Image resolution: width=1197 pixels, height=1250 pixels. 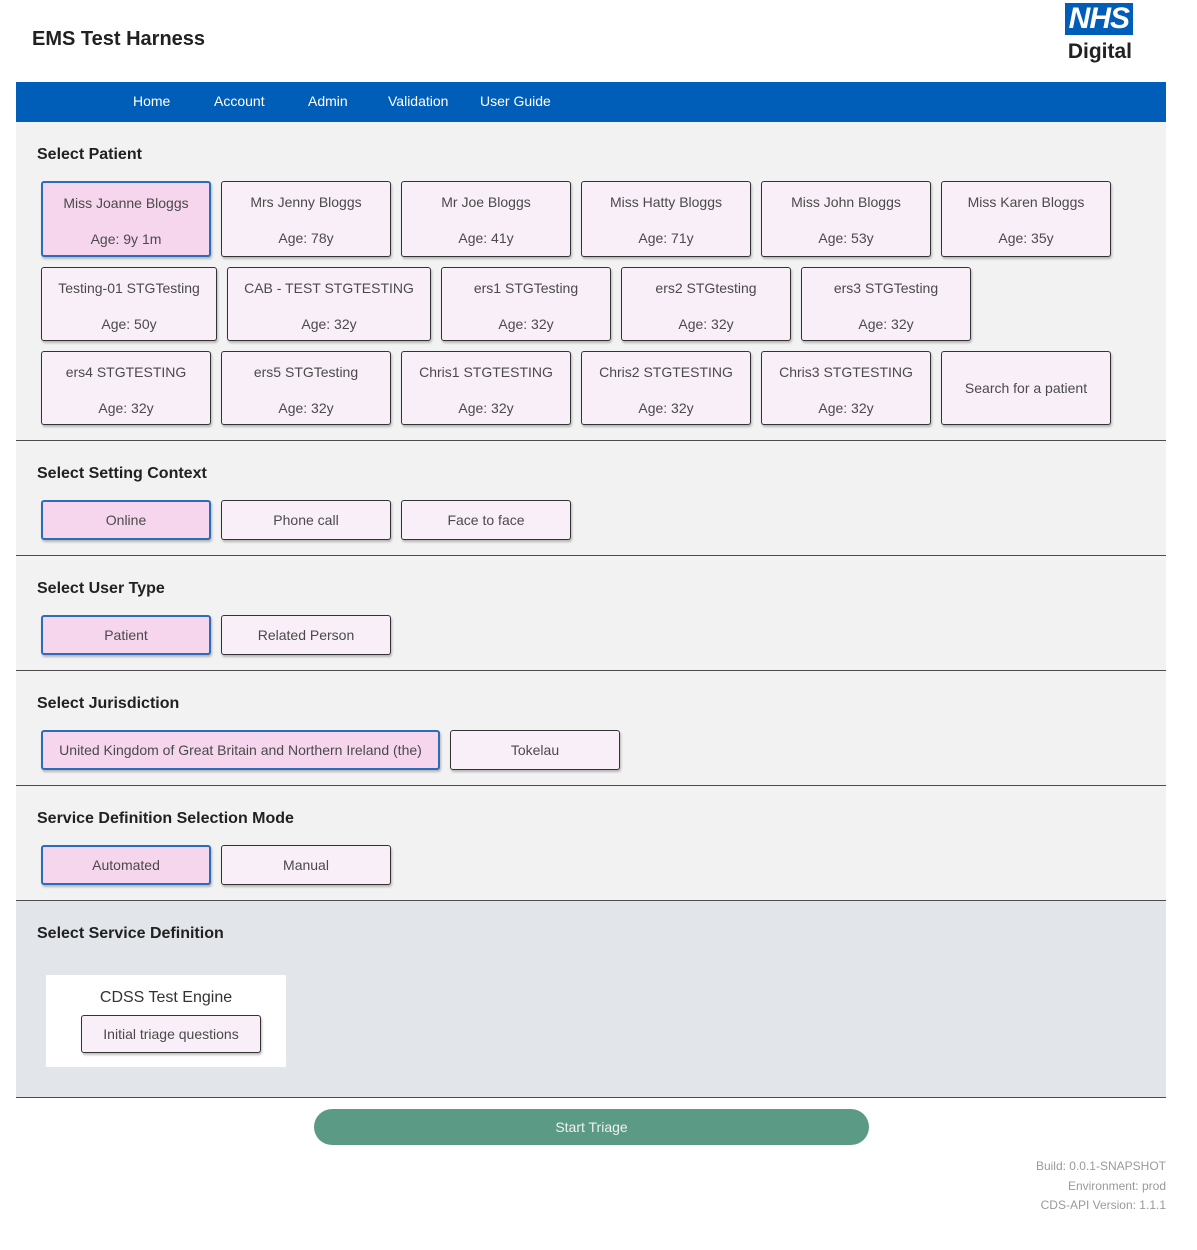 What do you see at coordinates (129, 304) in the screenshot?
I see `patient-card: Testing-01 STGTesting Age: 50y` at bounding box center [129, 304].